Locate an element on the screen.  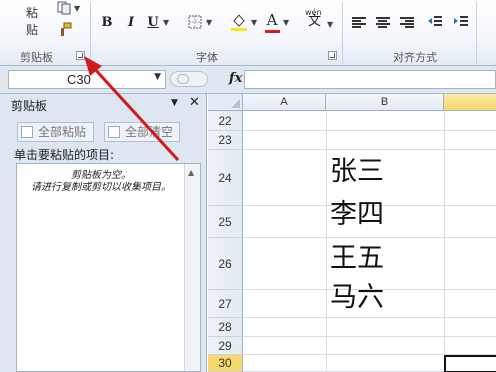
row-header-29: 29 is located at coordinates (225, 346).